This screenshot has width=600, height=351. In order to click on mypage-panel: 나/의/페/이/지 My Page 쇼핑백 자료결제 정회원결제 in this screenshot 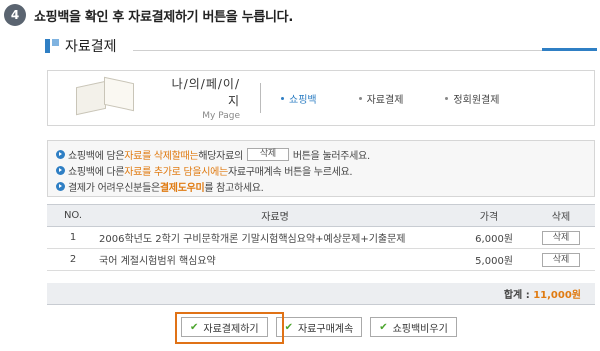, I will do `click(321, 98)`.